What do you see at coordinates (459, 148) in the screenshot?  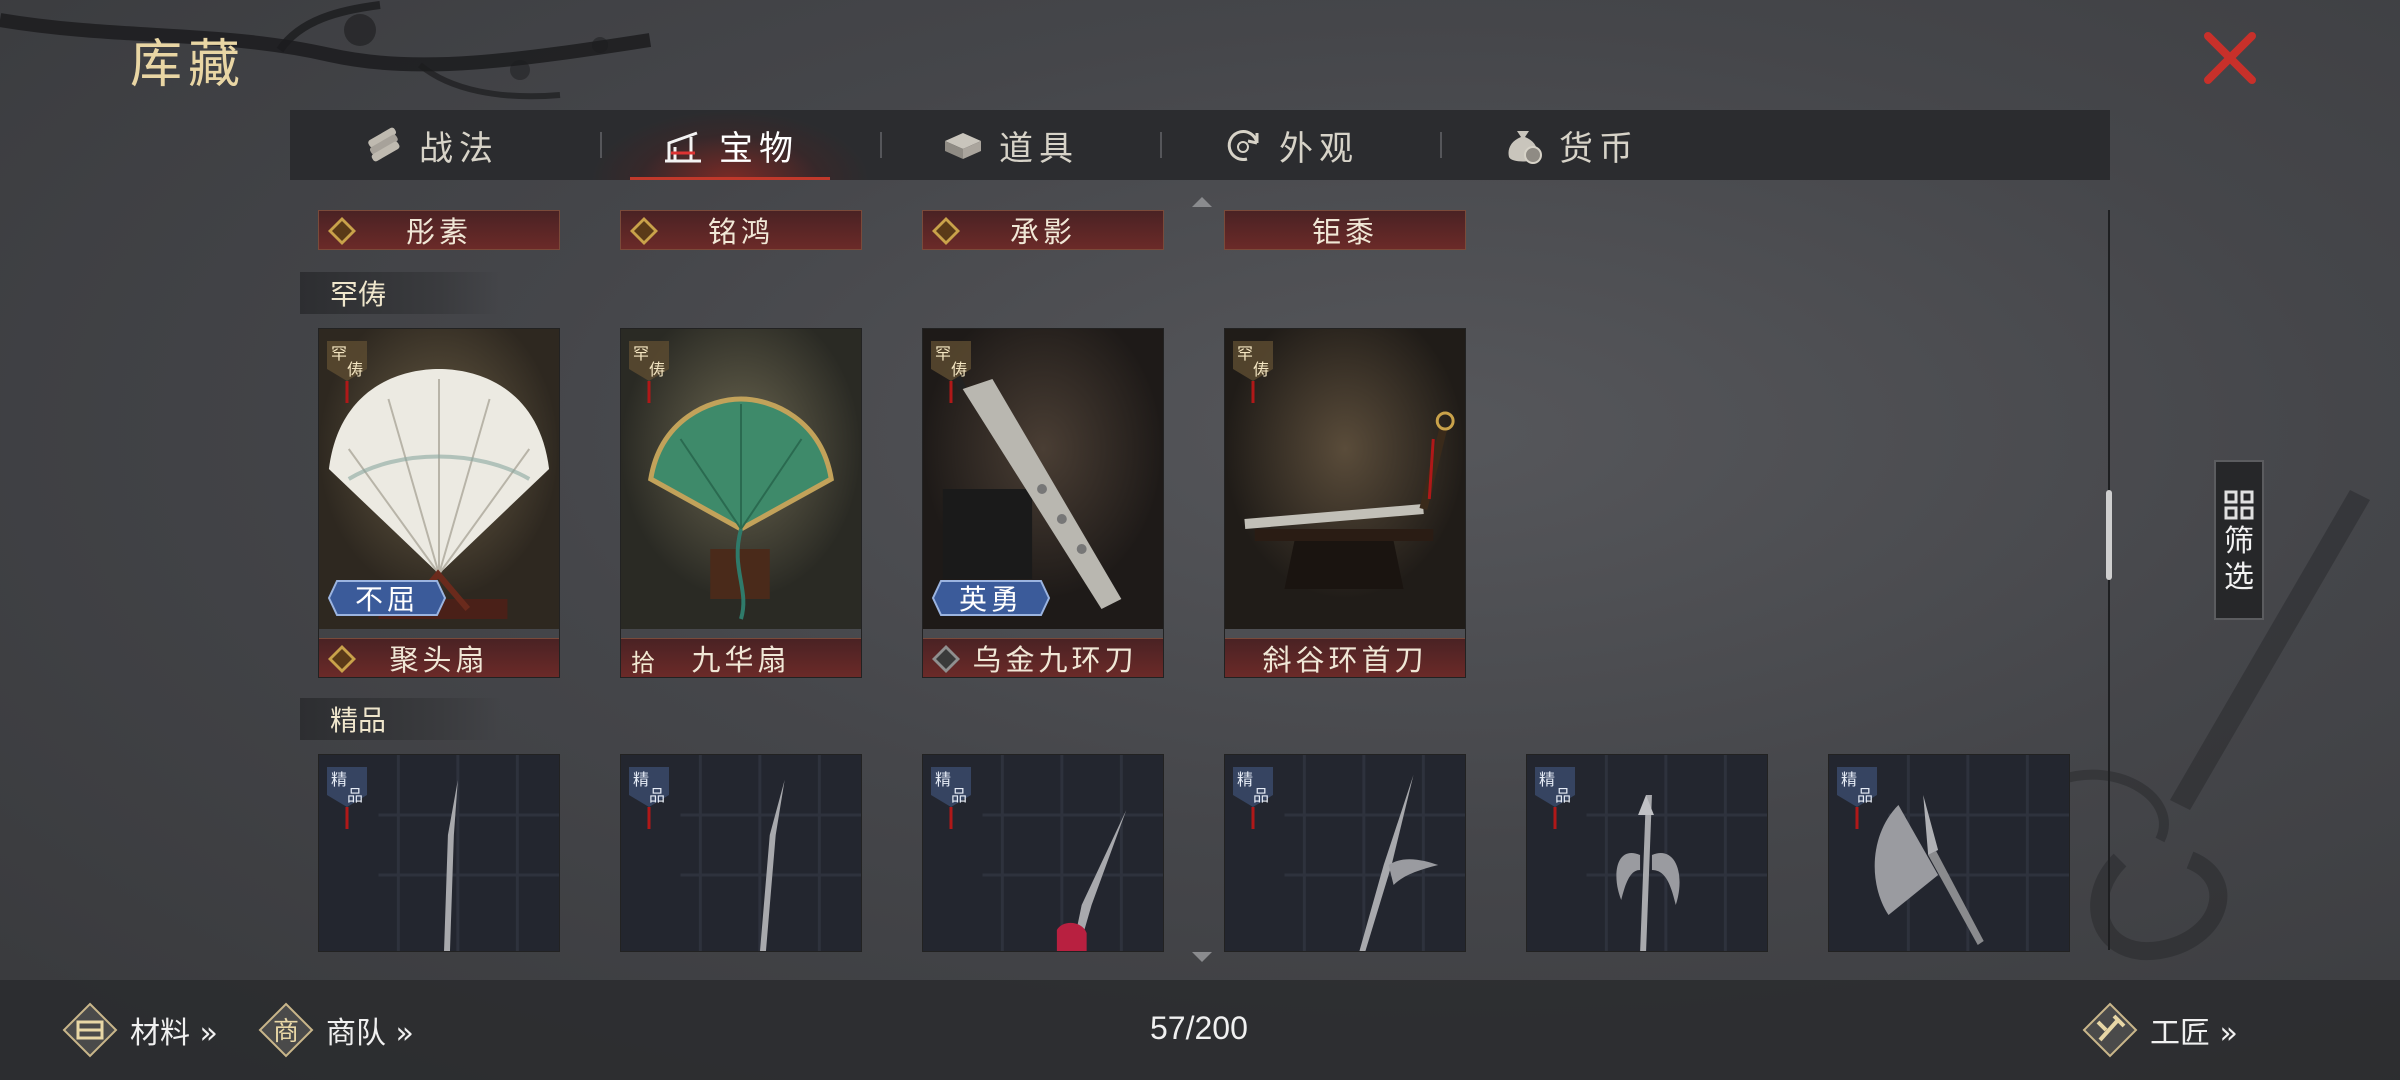 I see `tab-tactics-label: 战法` at bounding box center [459, 148].